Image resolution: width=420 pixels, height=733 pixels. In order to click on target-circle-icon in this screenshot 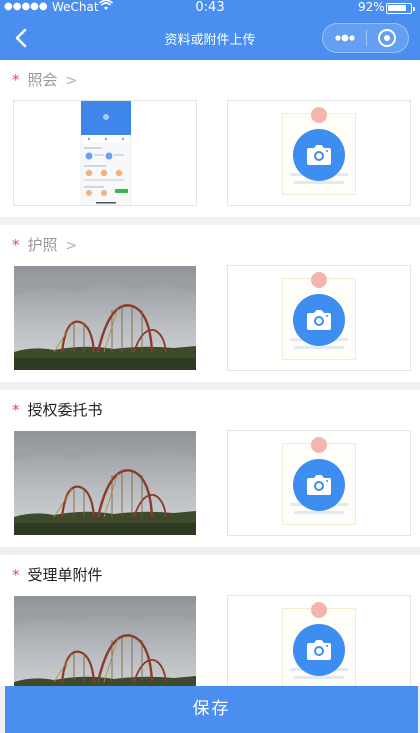, I will do `click(387, 38)`.